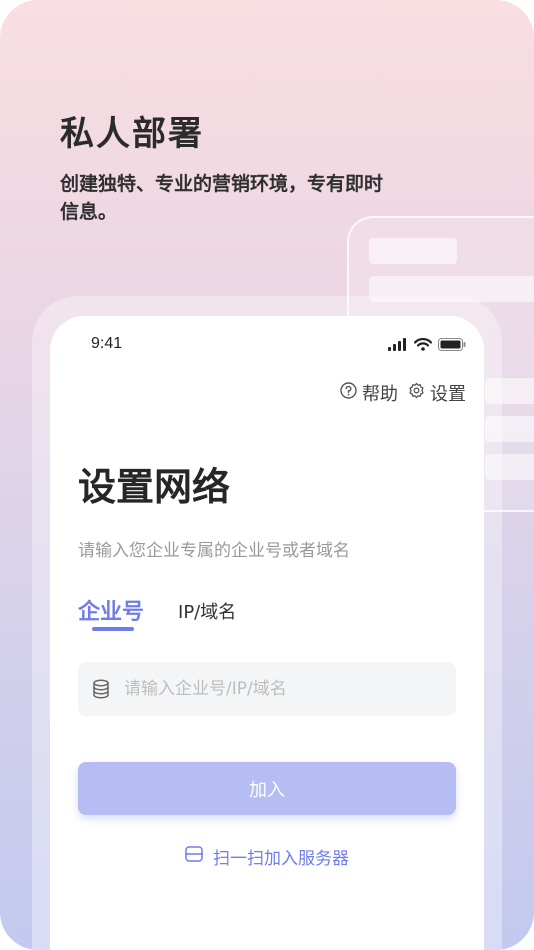  I want to click on help-link: 帮助, so click(369, 393).